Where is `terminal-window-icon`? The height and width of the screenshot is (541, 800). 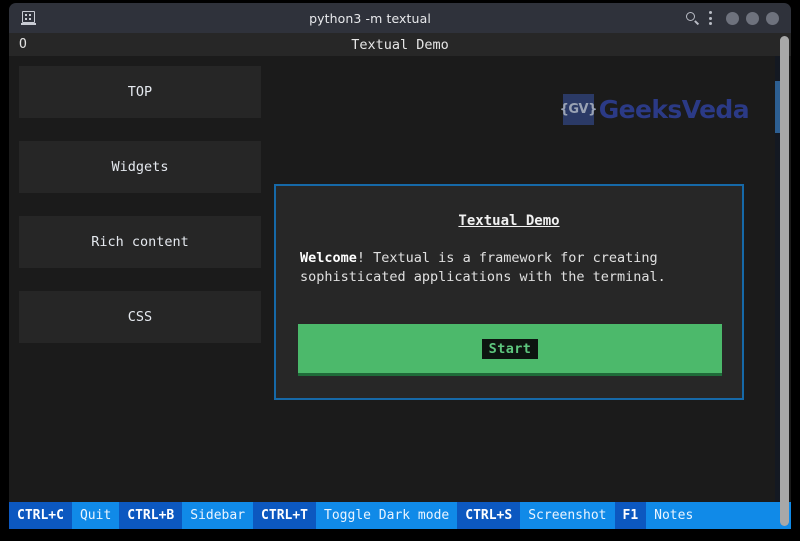 terminal-window-icon is located at coordinates (28, 18).